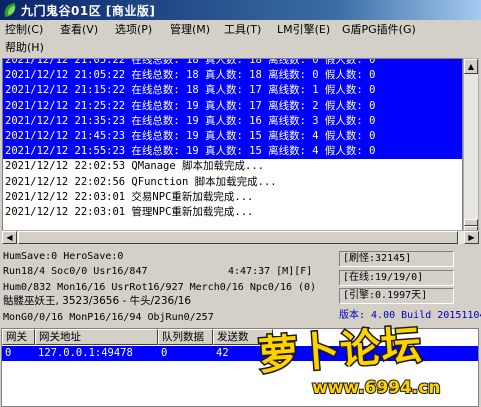 The width and height of the screenshot is (481, 407). I want to click on refresh-count-box: [刷怪:32145], so click(396, 259).